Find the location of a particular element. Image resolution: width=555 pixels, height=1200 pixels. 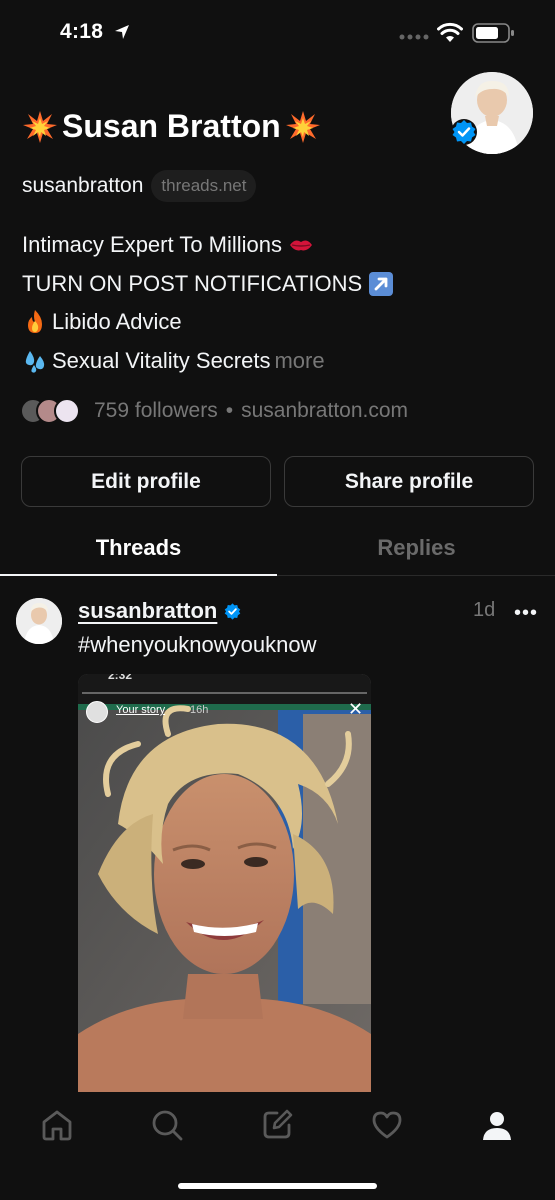

profile-icon is located at coordinates (497, 1125).